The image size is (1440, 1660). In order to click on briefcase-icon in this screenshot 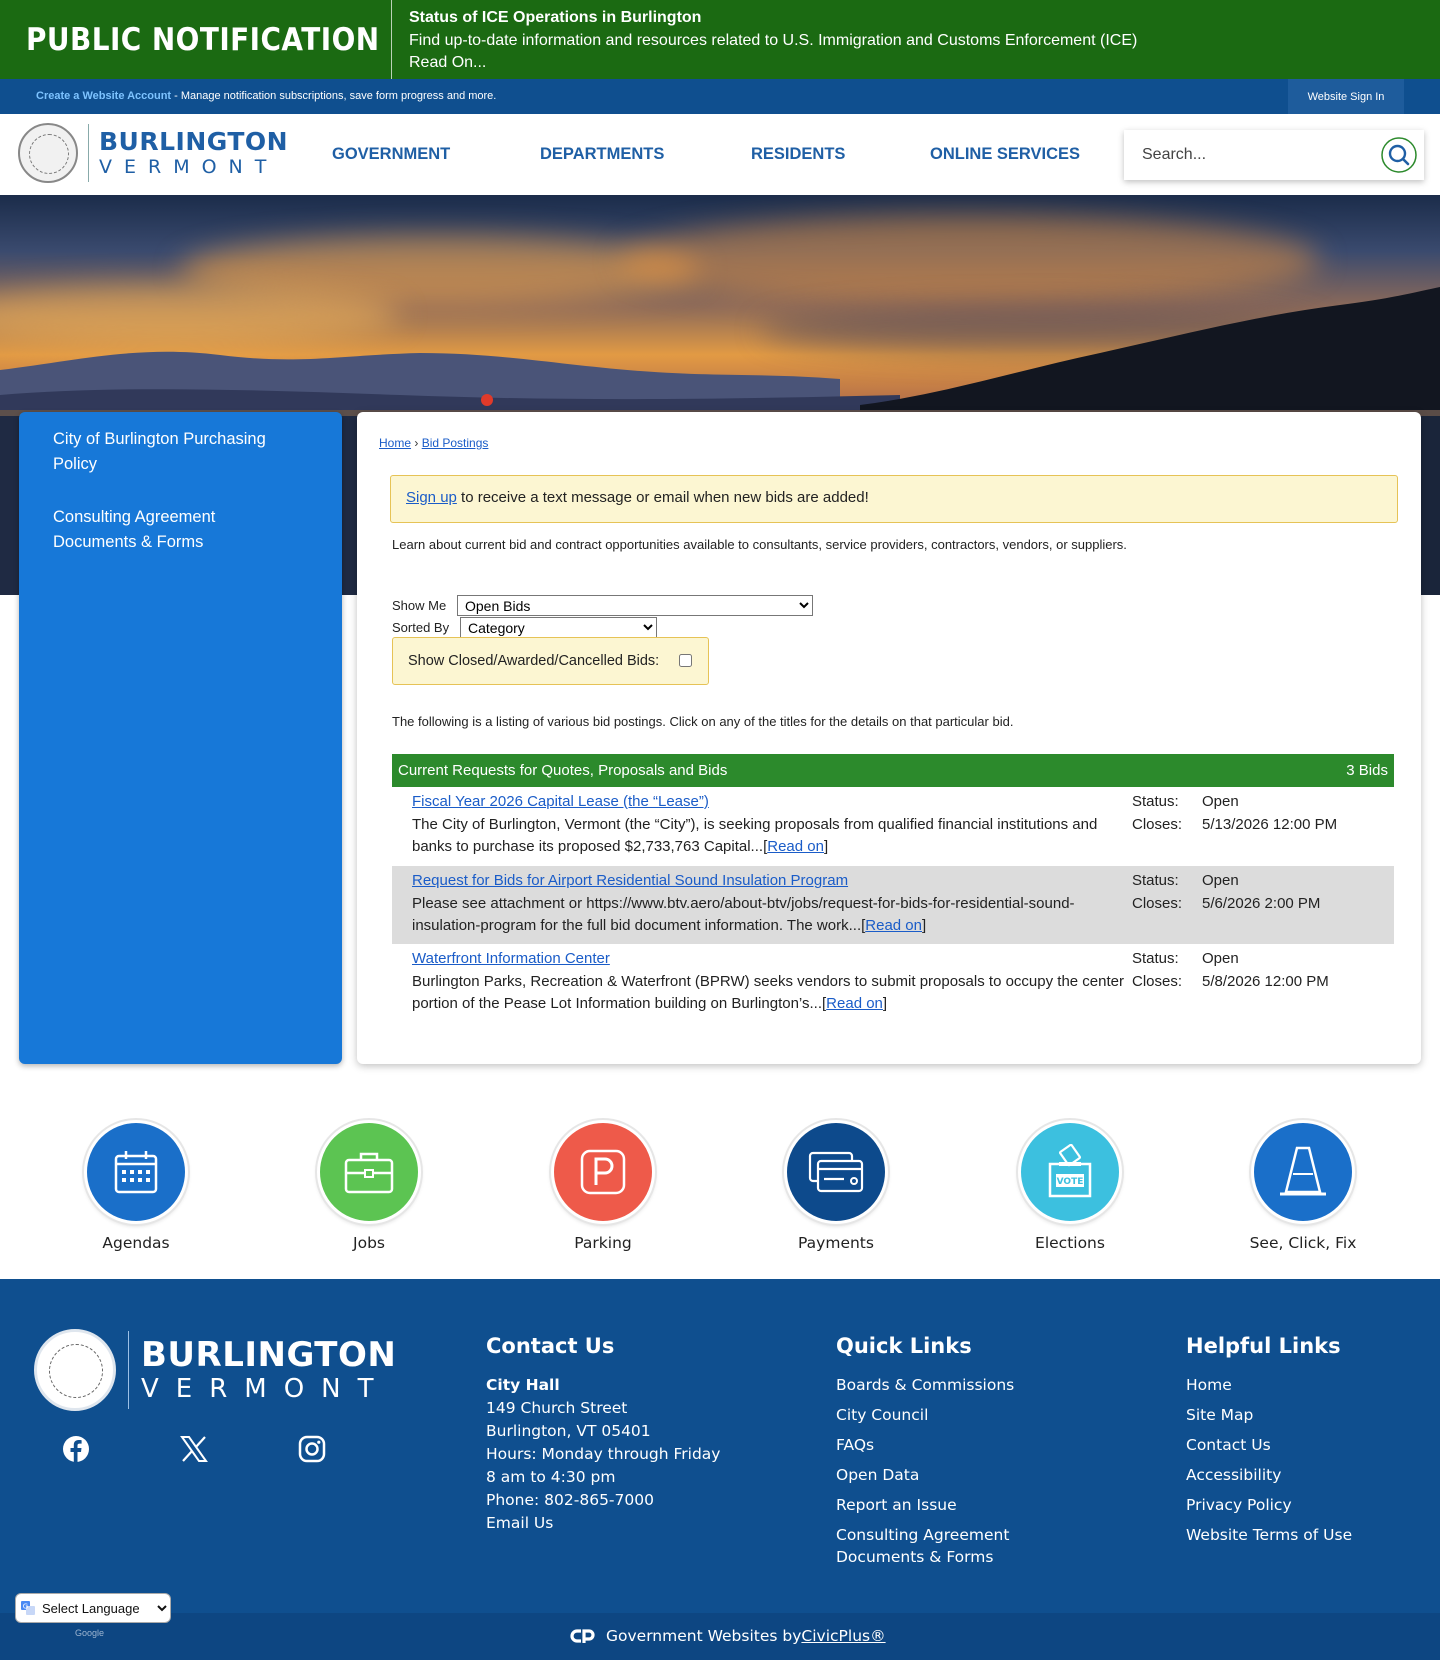, I will do `click(369, 1173)`.